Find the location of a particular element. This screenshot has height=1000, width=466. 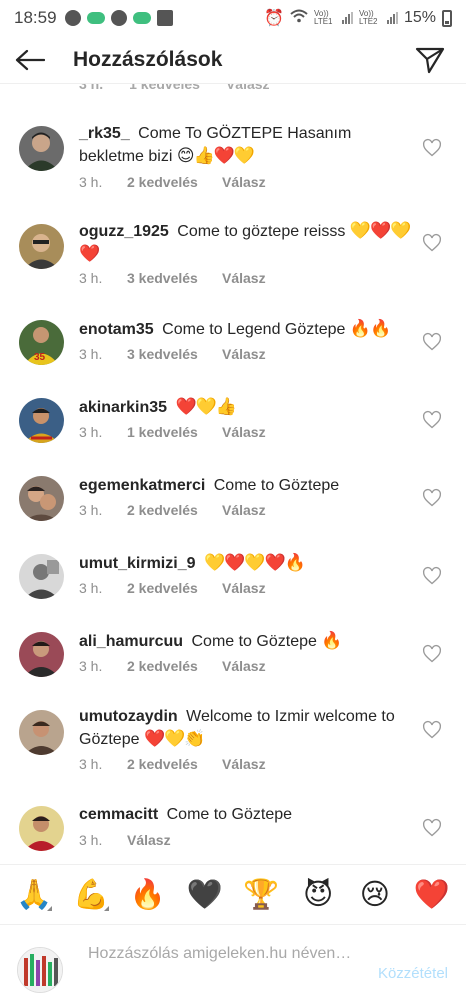

comment-text: cemmacitt Come to Göztepe is located at coordinates (186, 814).